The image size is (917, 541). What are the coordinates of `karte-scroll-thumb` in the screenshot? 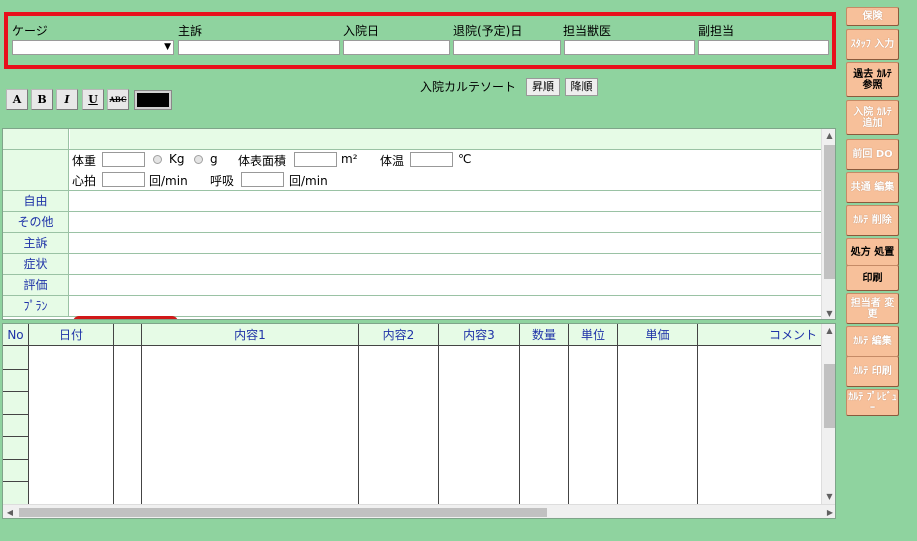 It's located at (829, 212).